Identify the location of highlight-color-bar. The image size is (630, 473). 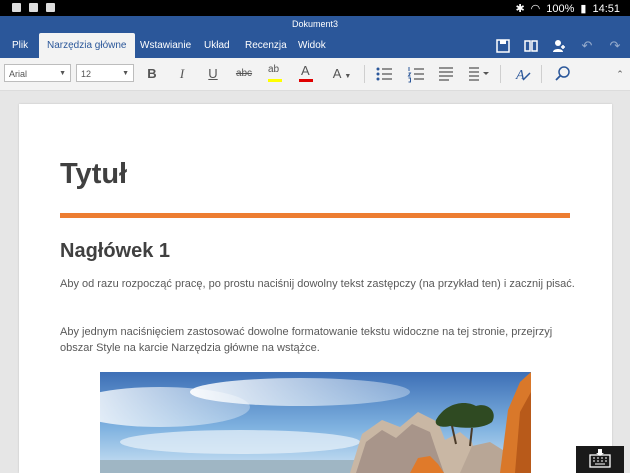
(275, 80).